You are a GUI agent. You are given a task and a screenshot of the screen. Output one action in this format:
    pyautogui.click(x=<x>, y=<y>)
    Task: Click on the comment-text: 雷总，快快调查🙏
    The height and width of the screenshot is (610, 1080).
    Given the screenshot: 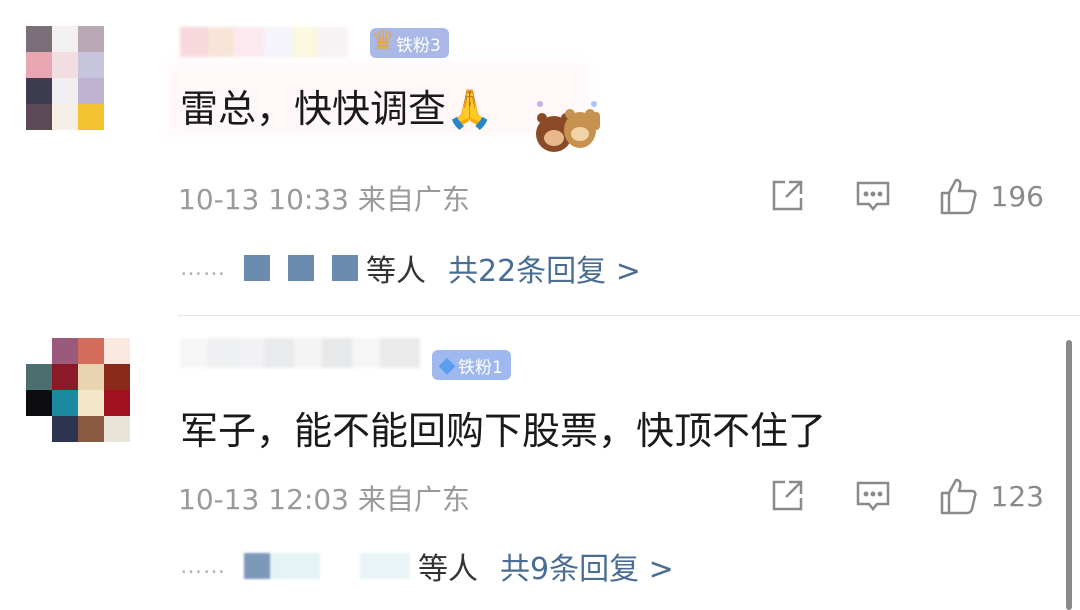 What is the action you would take?
    pyautogui.click(x=336, y=105)
    